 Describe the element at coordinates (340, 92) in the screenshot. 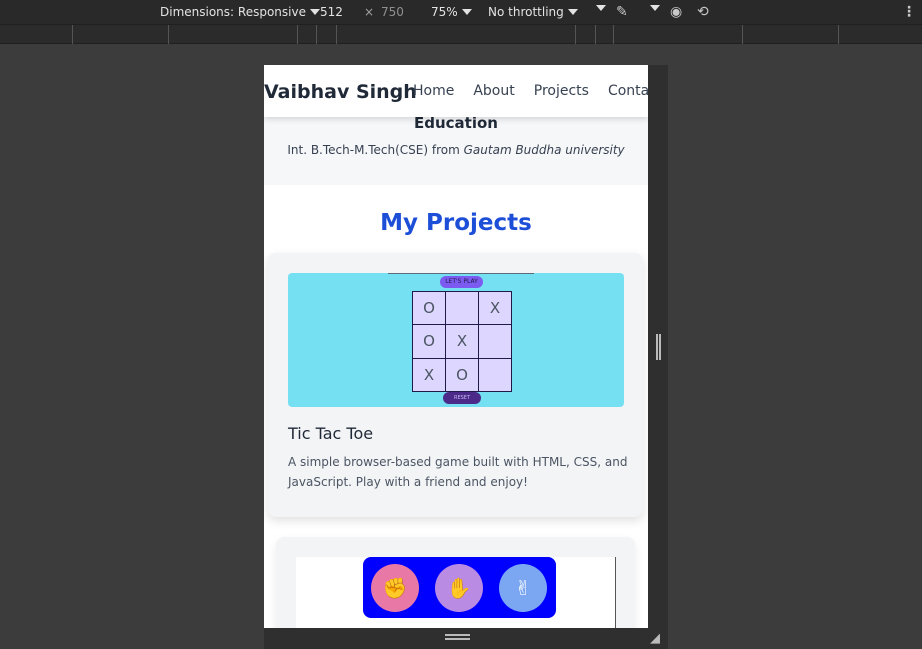

I see `site-brand: Vaibhav Singh` at that location.